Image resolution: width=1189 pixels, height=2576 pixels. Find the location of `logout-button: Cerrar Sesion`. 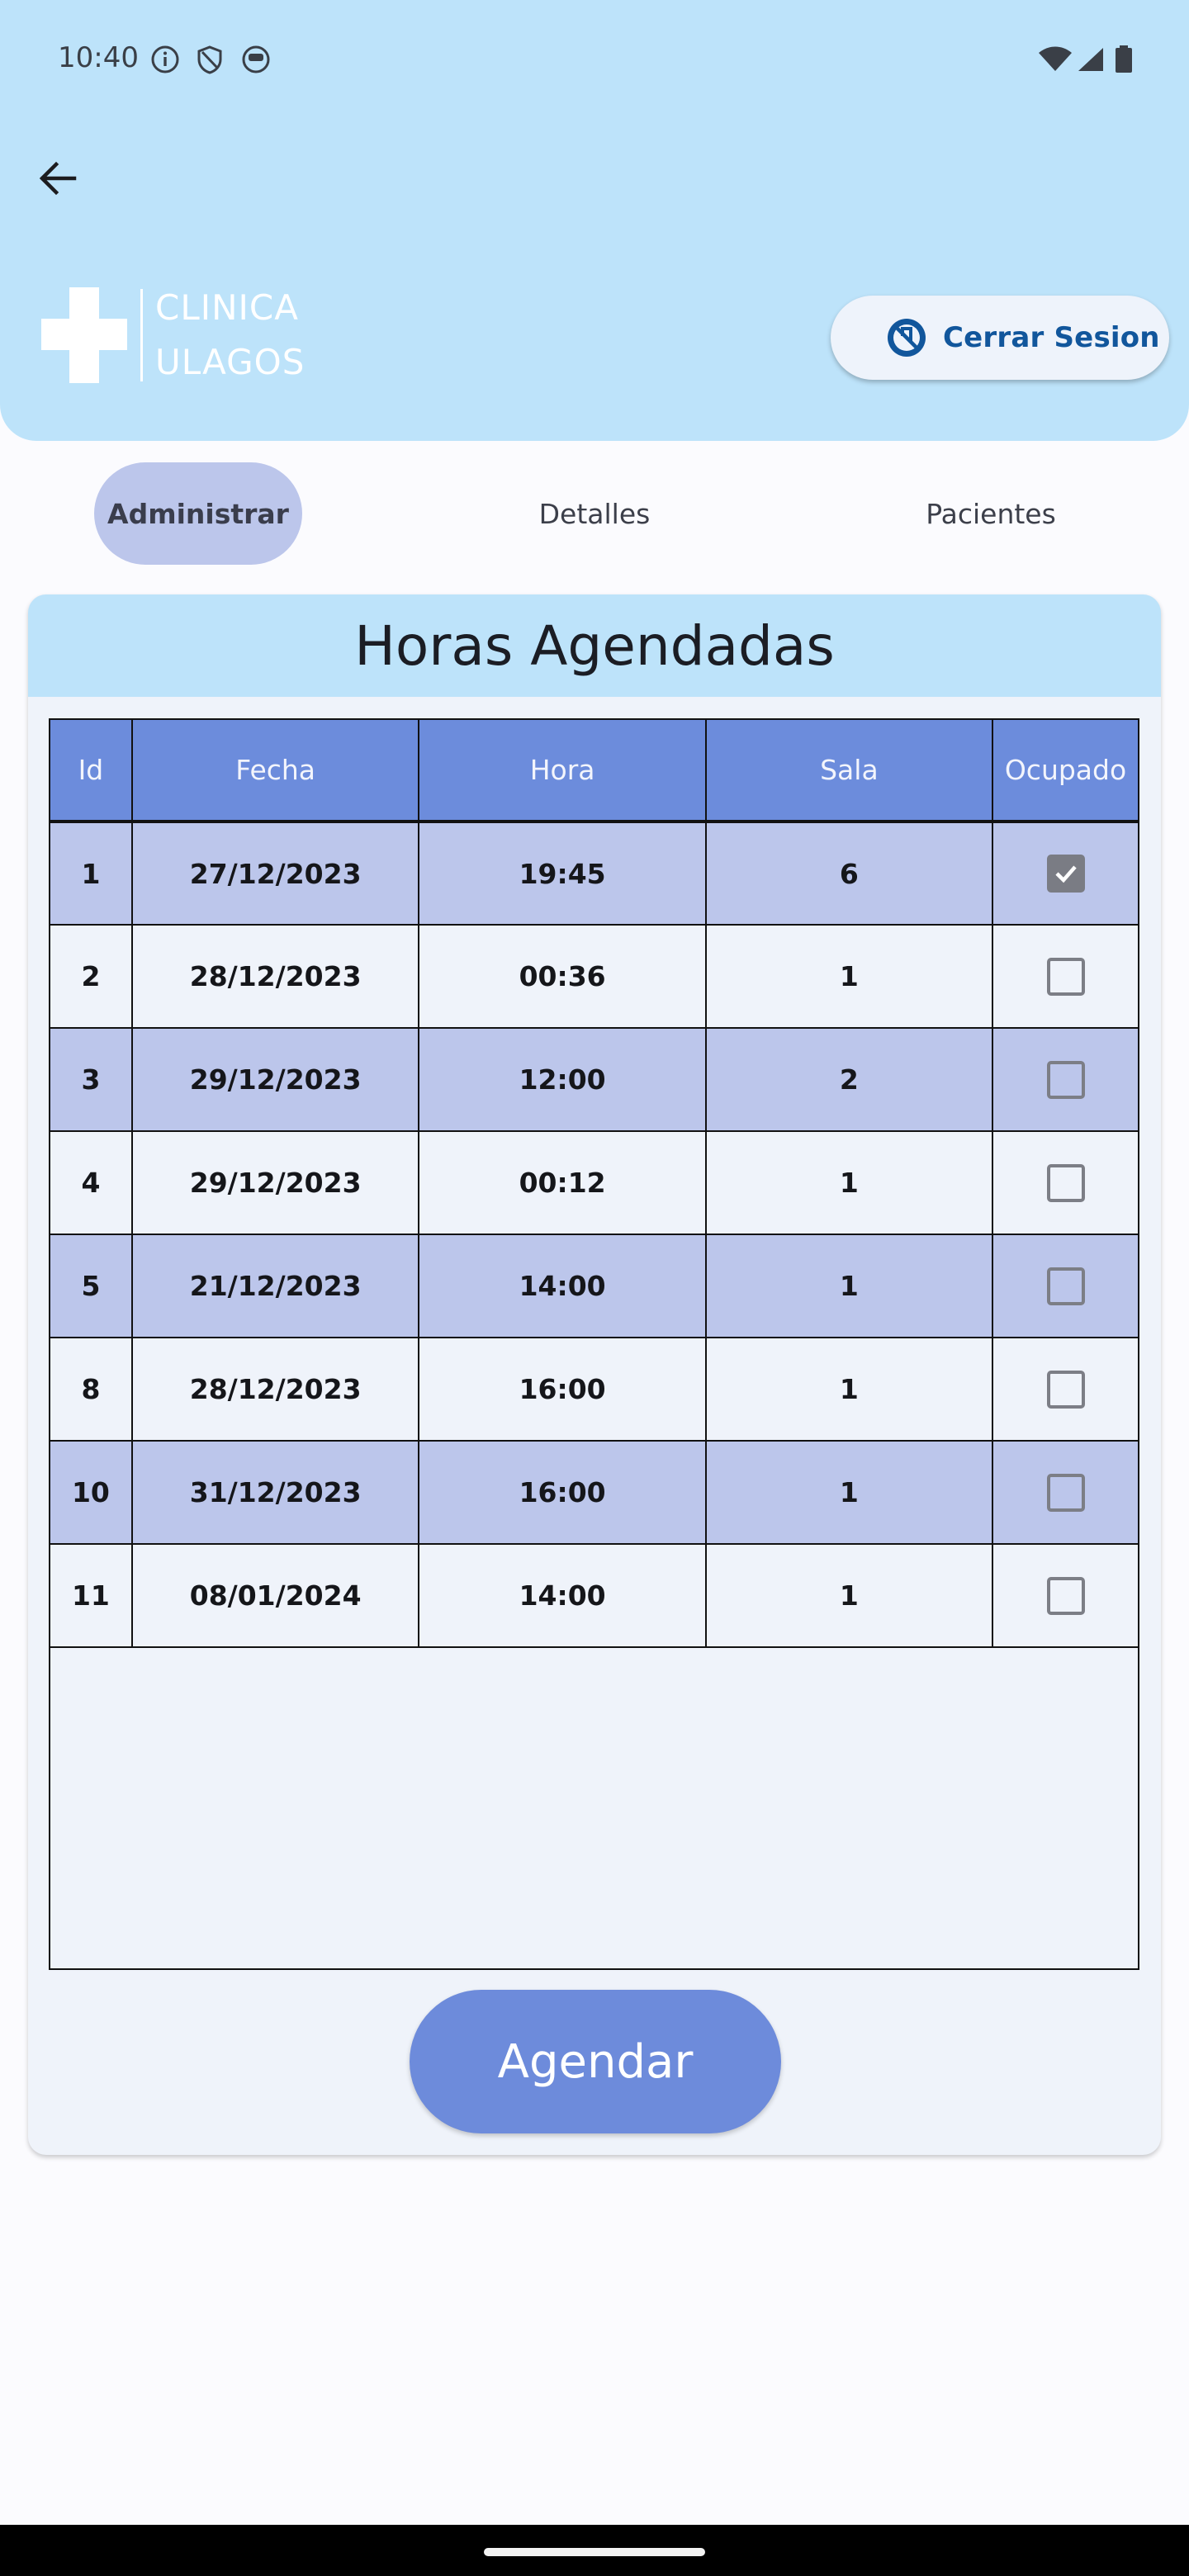

logout-button: Cerrar Sesion is located at coordinates (1000, 338).